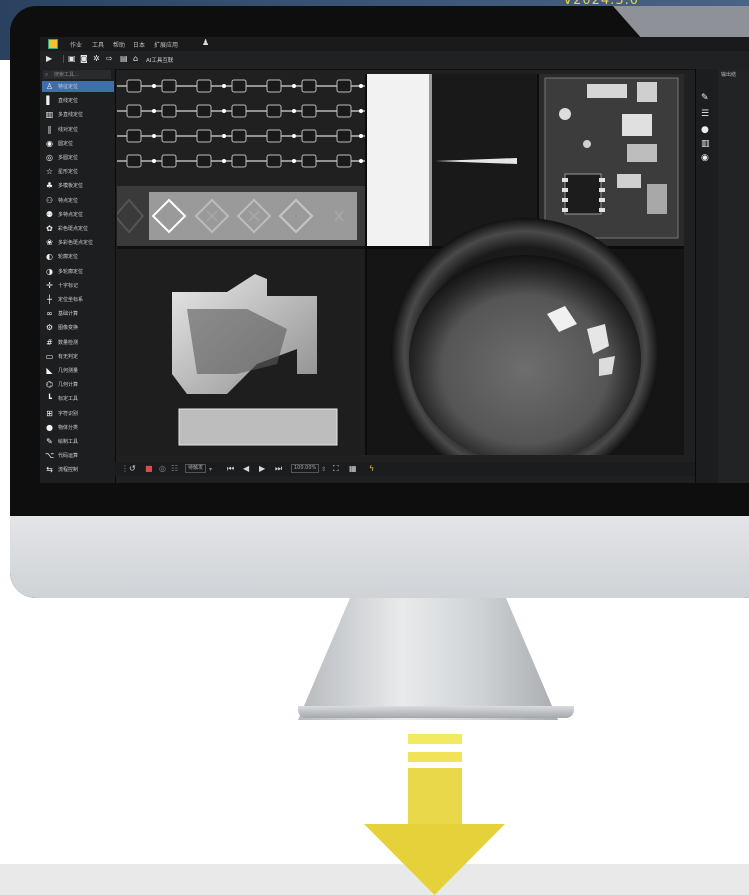  What do you see at coordinates (149, 468) in the screenshot?
I see `record-icon: ■` at bounding box center [149, 468].